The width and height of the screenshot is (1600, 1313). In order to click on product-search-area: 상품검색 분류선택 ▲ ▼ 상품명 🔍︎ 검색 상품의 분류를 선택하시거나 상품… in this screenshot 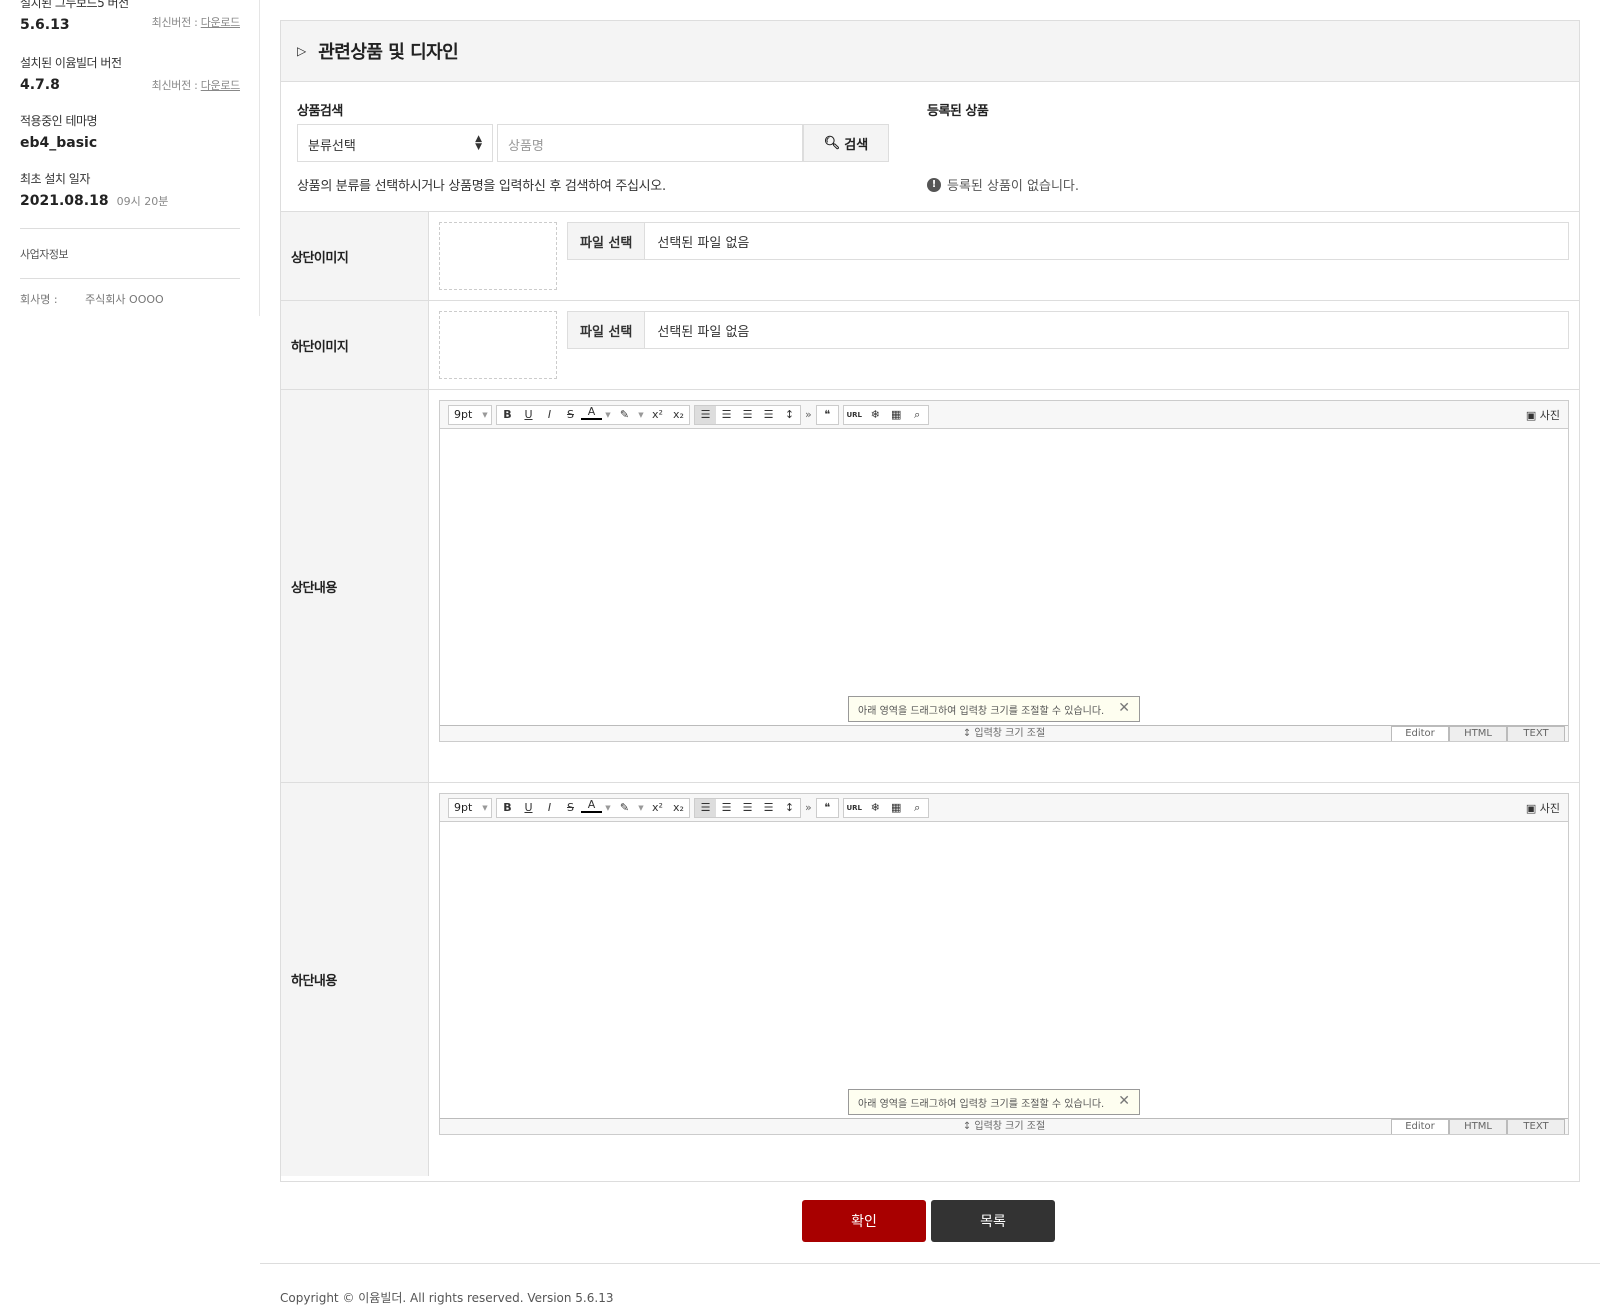, I will do `click(930, 147)`.